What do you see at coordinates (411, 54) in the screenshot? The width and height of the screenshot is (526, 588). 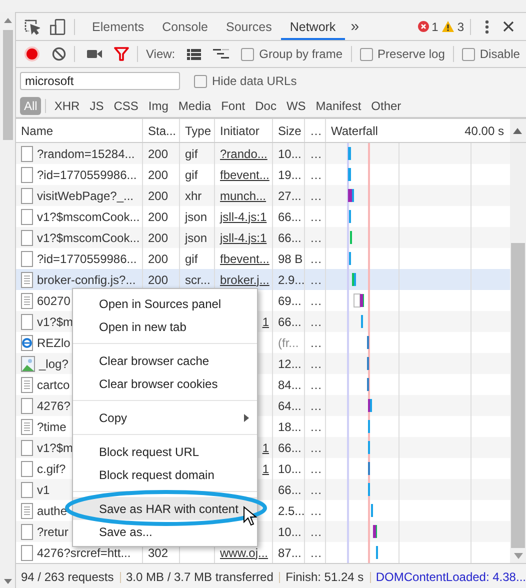 I see `checkbox-label: Preserve log` at bounding box center [411, 54].